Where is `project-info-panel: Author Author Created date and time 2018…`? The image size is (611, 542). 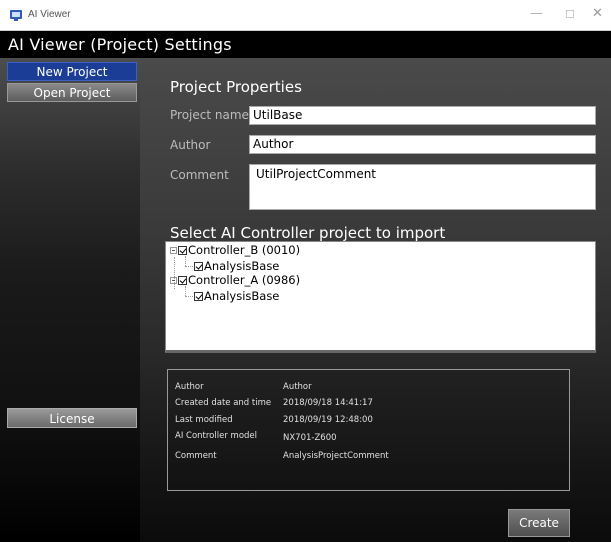
project-info-panel: Author Author Created date and time 2018… is located at coordinates (368, 430).